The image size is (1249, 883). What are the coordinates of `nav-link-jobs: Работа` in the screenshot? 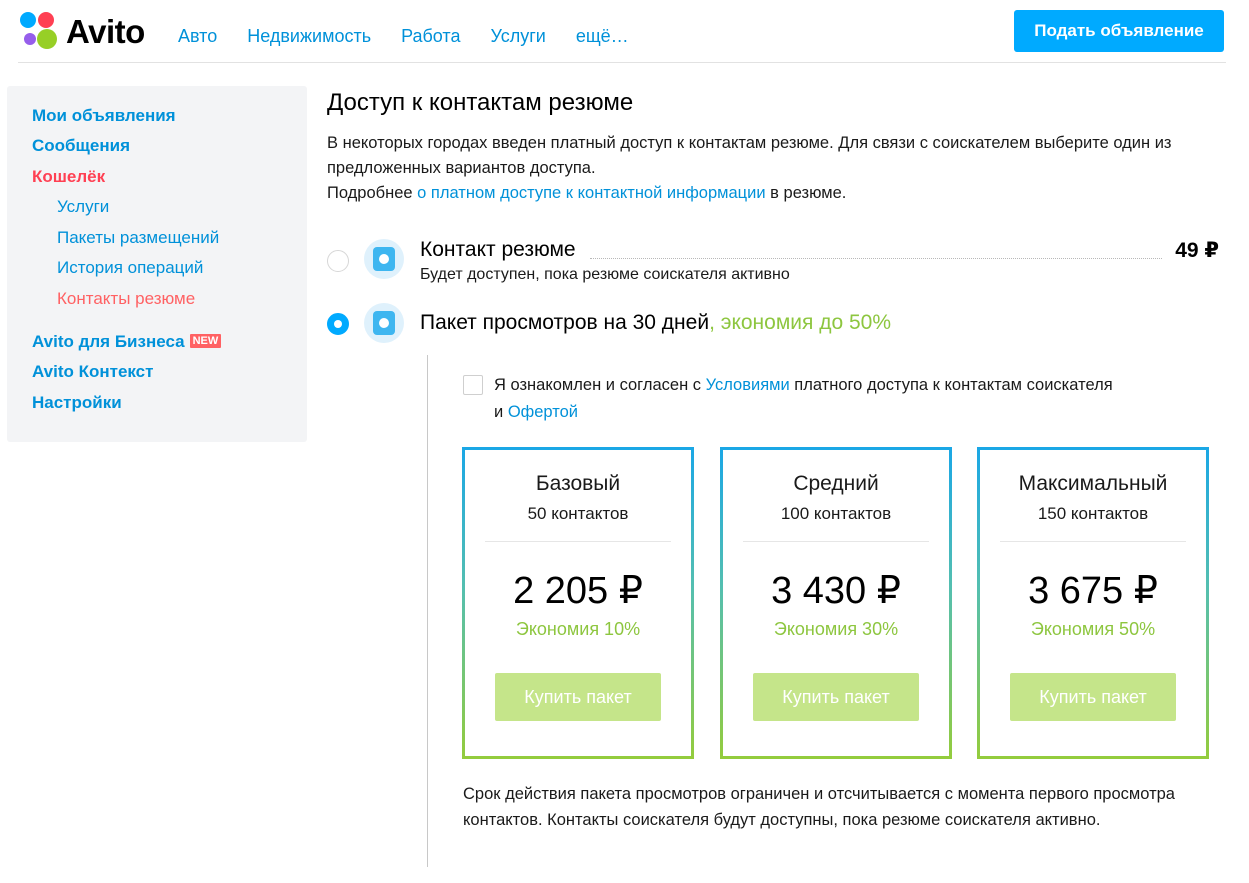 It's located at (430, 36).